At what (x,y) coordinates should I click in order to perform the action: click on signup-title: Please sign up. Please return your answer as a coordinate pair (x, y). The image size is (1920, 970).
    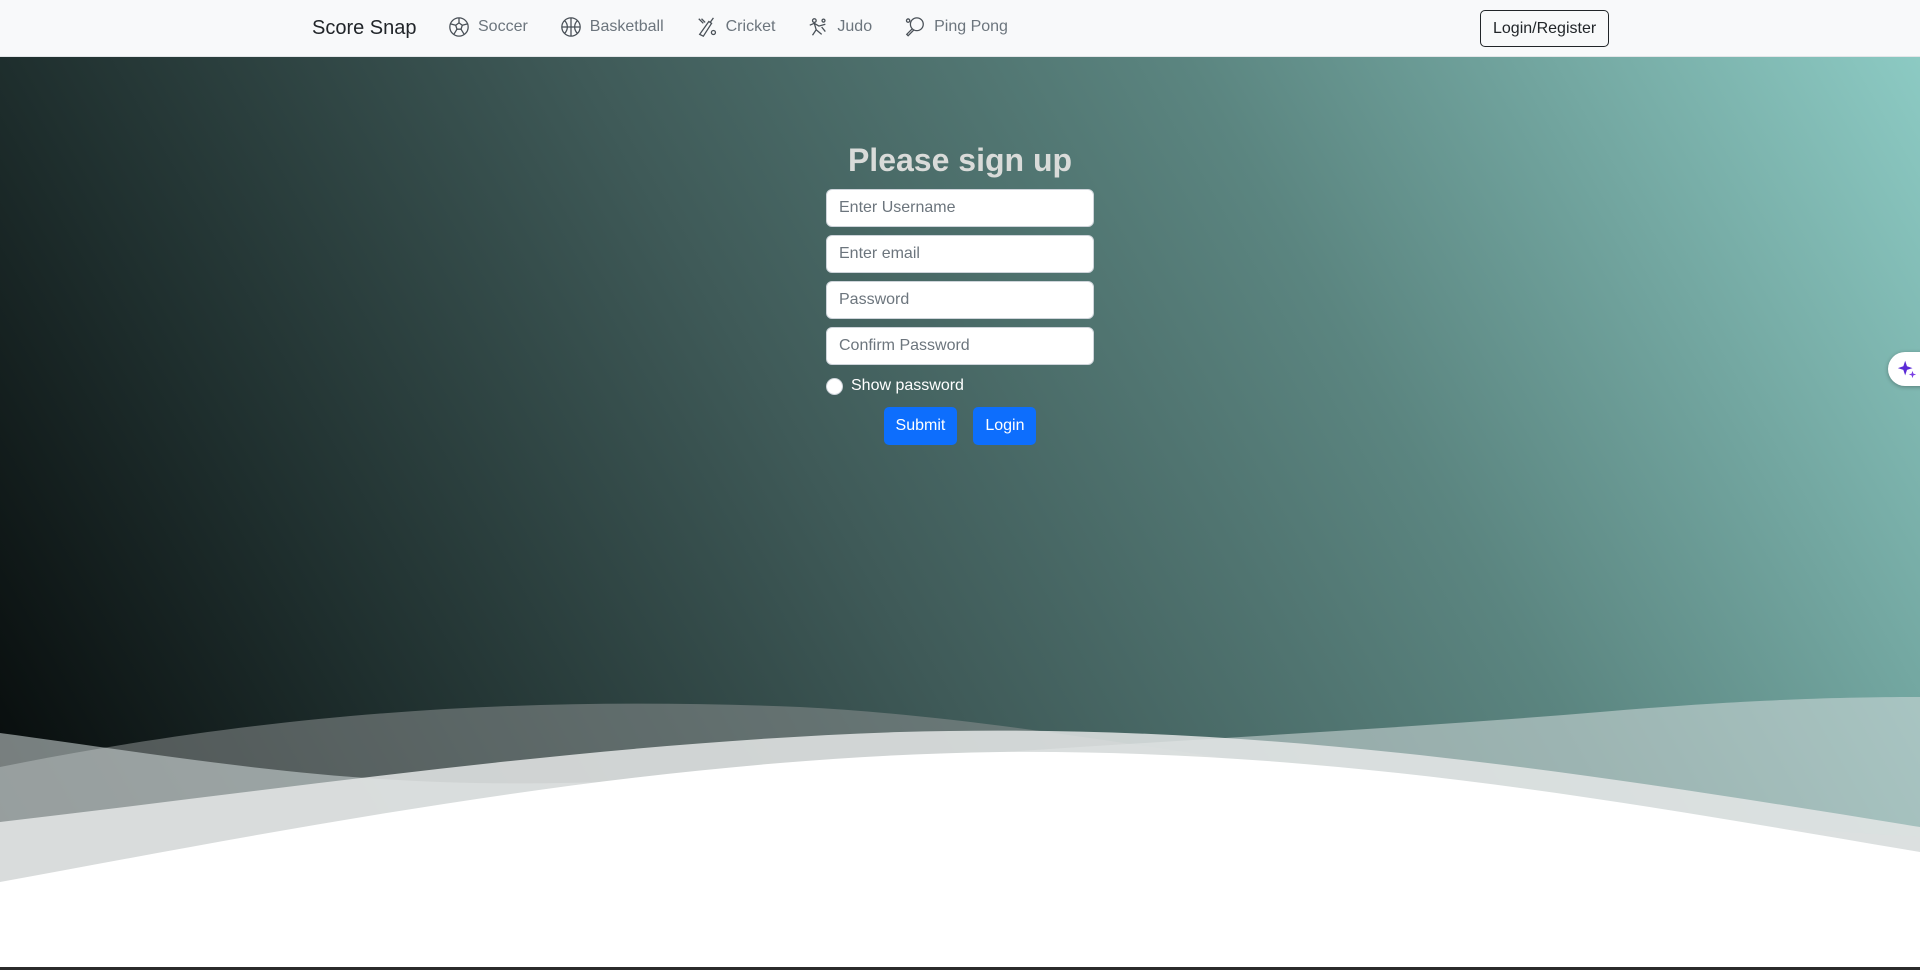
    Looking at the image, I should click on (960, 160).